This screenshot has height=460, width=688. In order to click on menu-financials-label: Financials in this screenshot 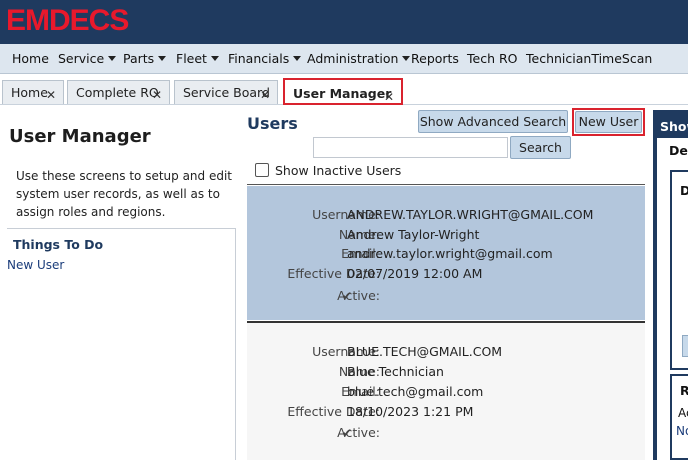, I will do `click(259, 58)`.